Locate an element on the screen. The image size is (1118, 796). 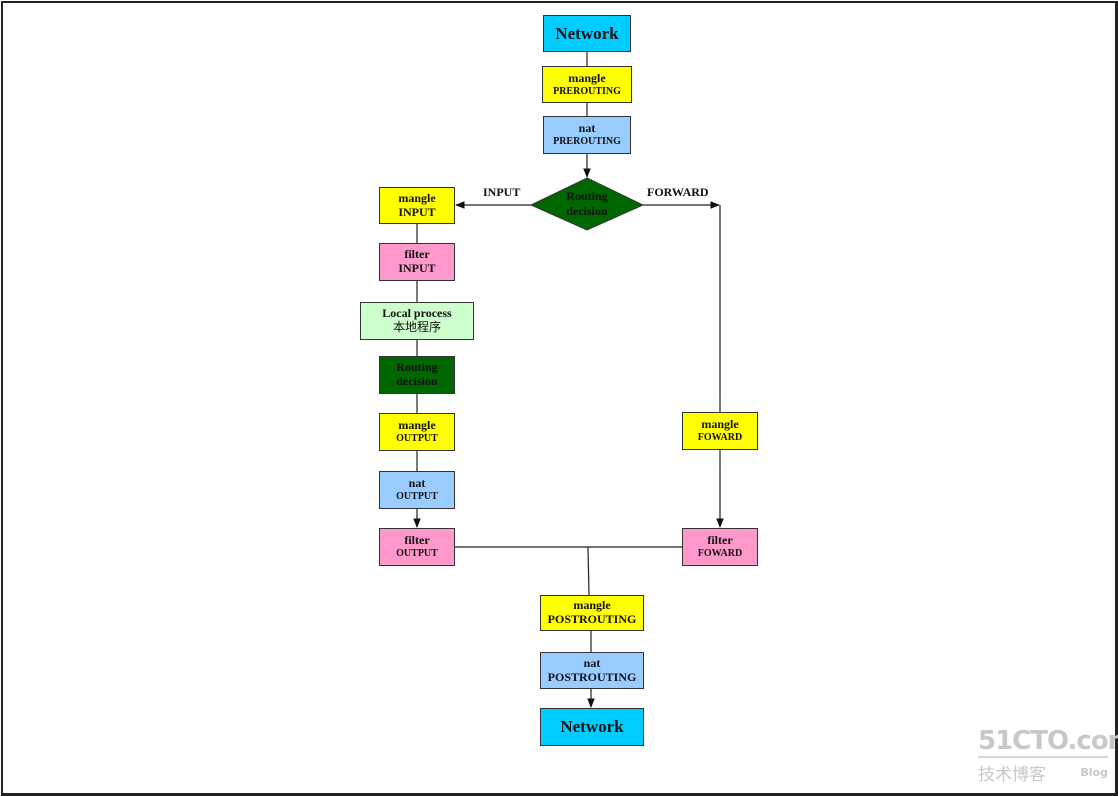
watermark: 51CTO.com 技术博客 Blog is located at coordinates (1048, 755).